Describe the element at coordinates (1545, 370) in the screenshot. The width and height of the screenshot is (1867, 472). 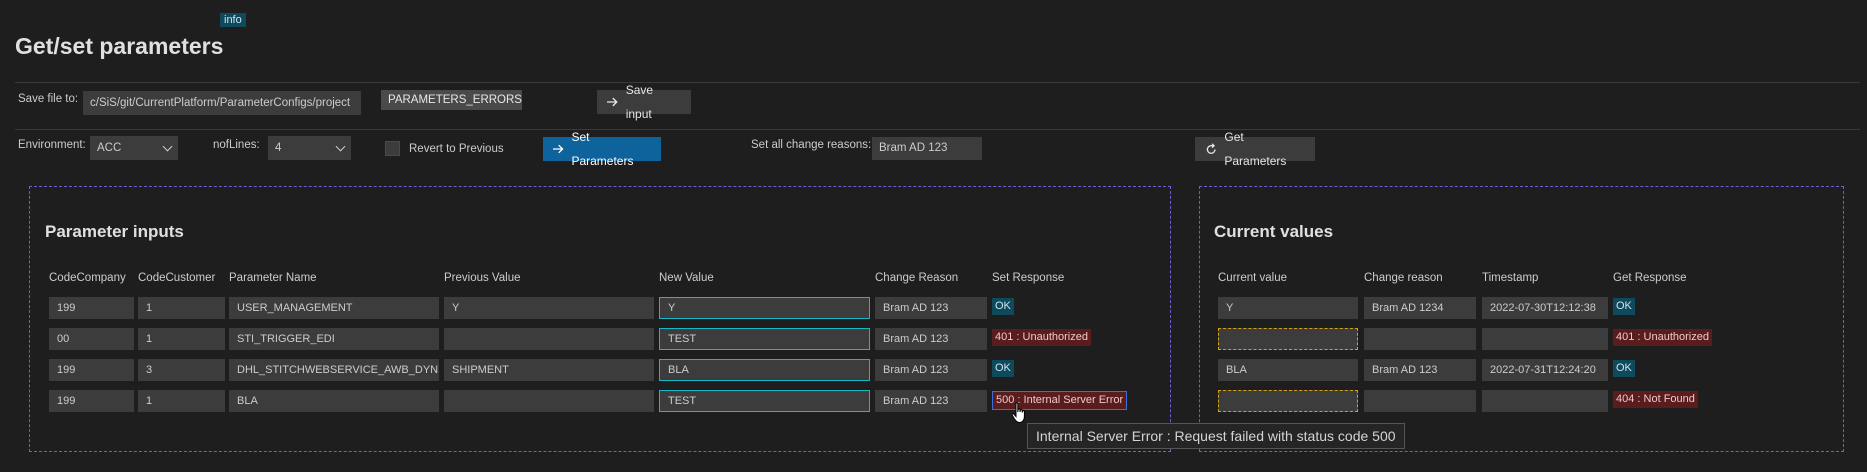
I see `timestamp-field: 2022-07-31T12:24:20` at that location.